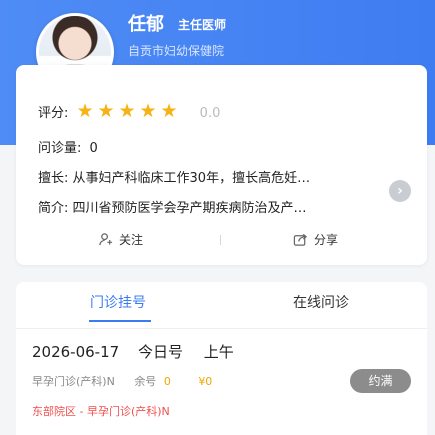  What do you see at coordinates (118, 302) in the screenshot?
I see `tab-clinic-registration: 门诊挂号` at bounding box center [118, 302].